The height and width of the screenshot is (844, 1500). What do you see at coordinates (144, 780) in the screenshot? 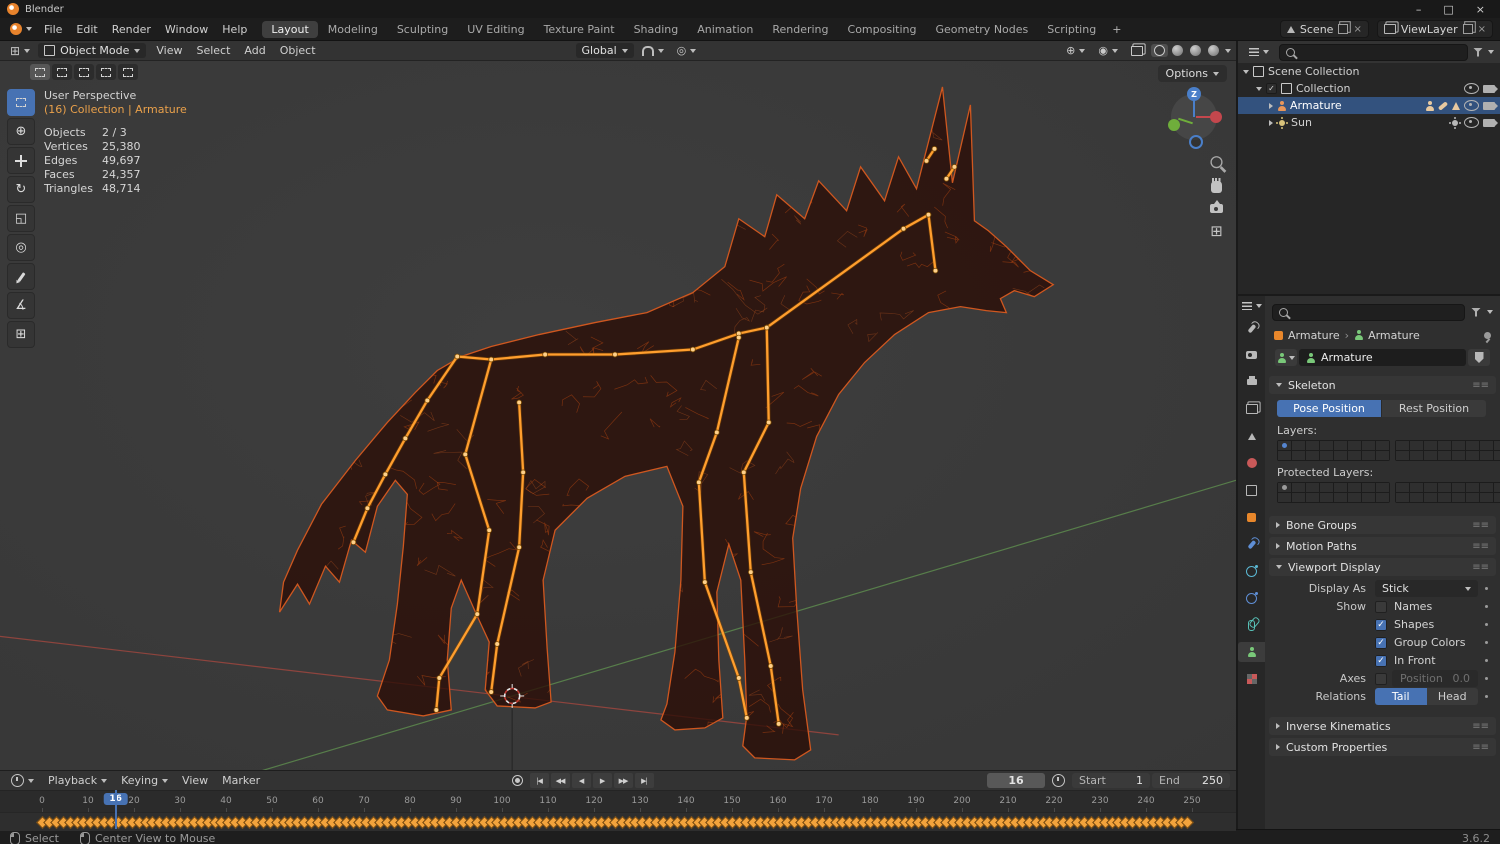
I see `timeline-menu-keying: Keying` at bounding box center [144, 780].